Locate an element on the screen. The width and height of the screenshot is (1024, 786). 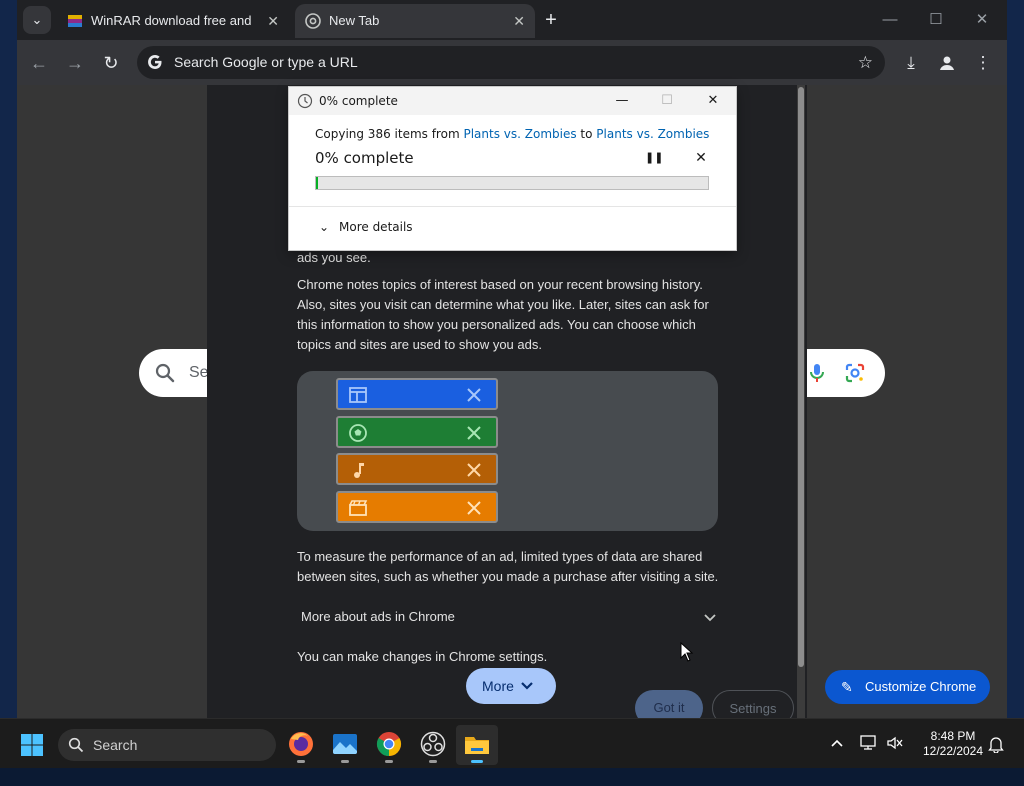
reload-icon: ↻ is located at coordinates (111, 63).